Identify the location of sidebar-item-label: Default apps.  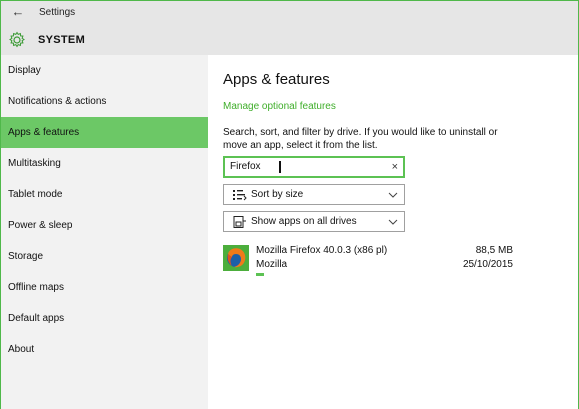
(36, 318).